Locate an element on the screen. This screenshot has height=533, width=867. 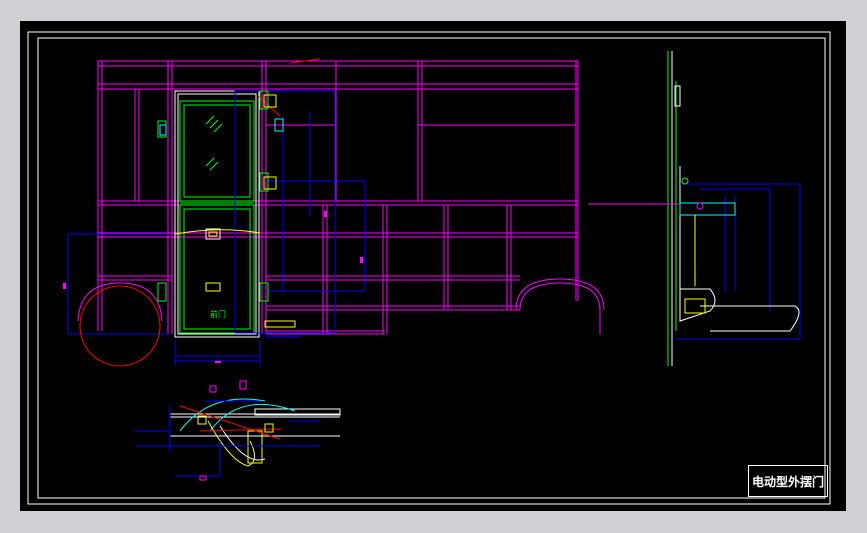
front-door-outline is located at coordinates (217, 214).